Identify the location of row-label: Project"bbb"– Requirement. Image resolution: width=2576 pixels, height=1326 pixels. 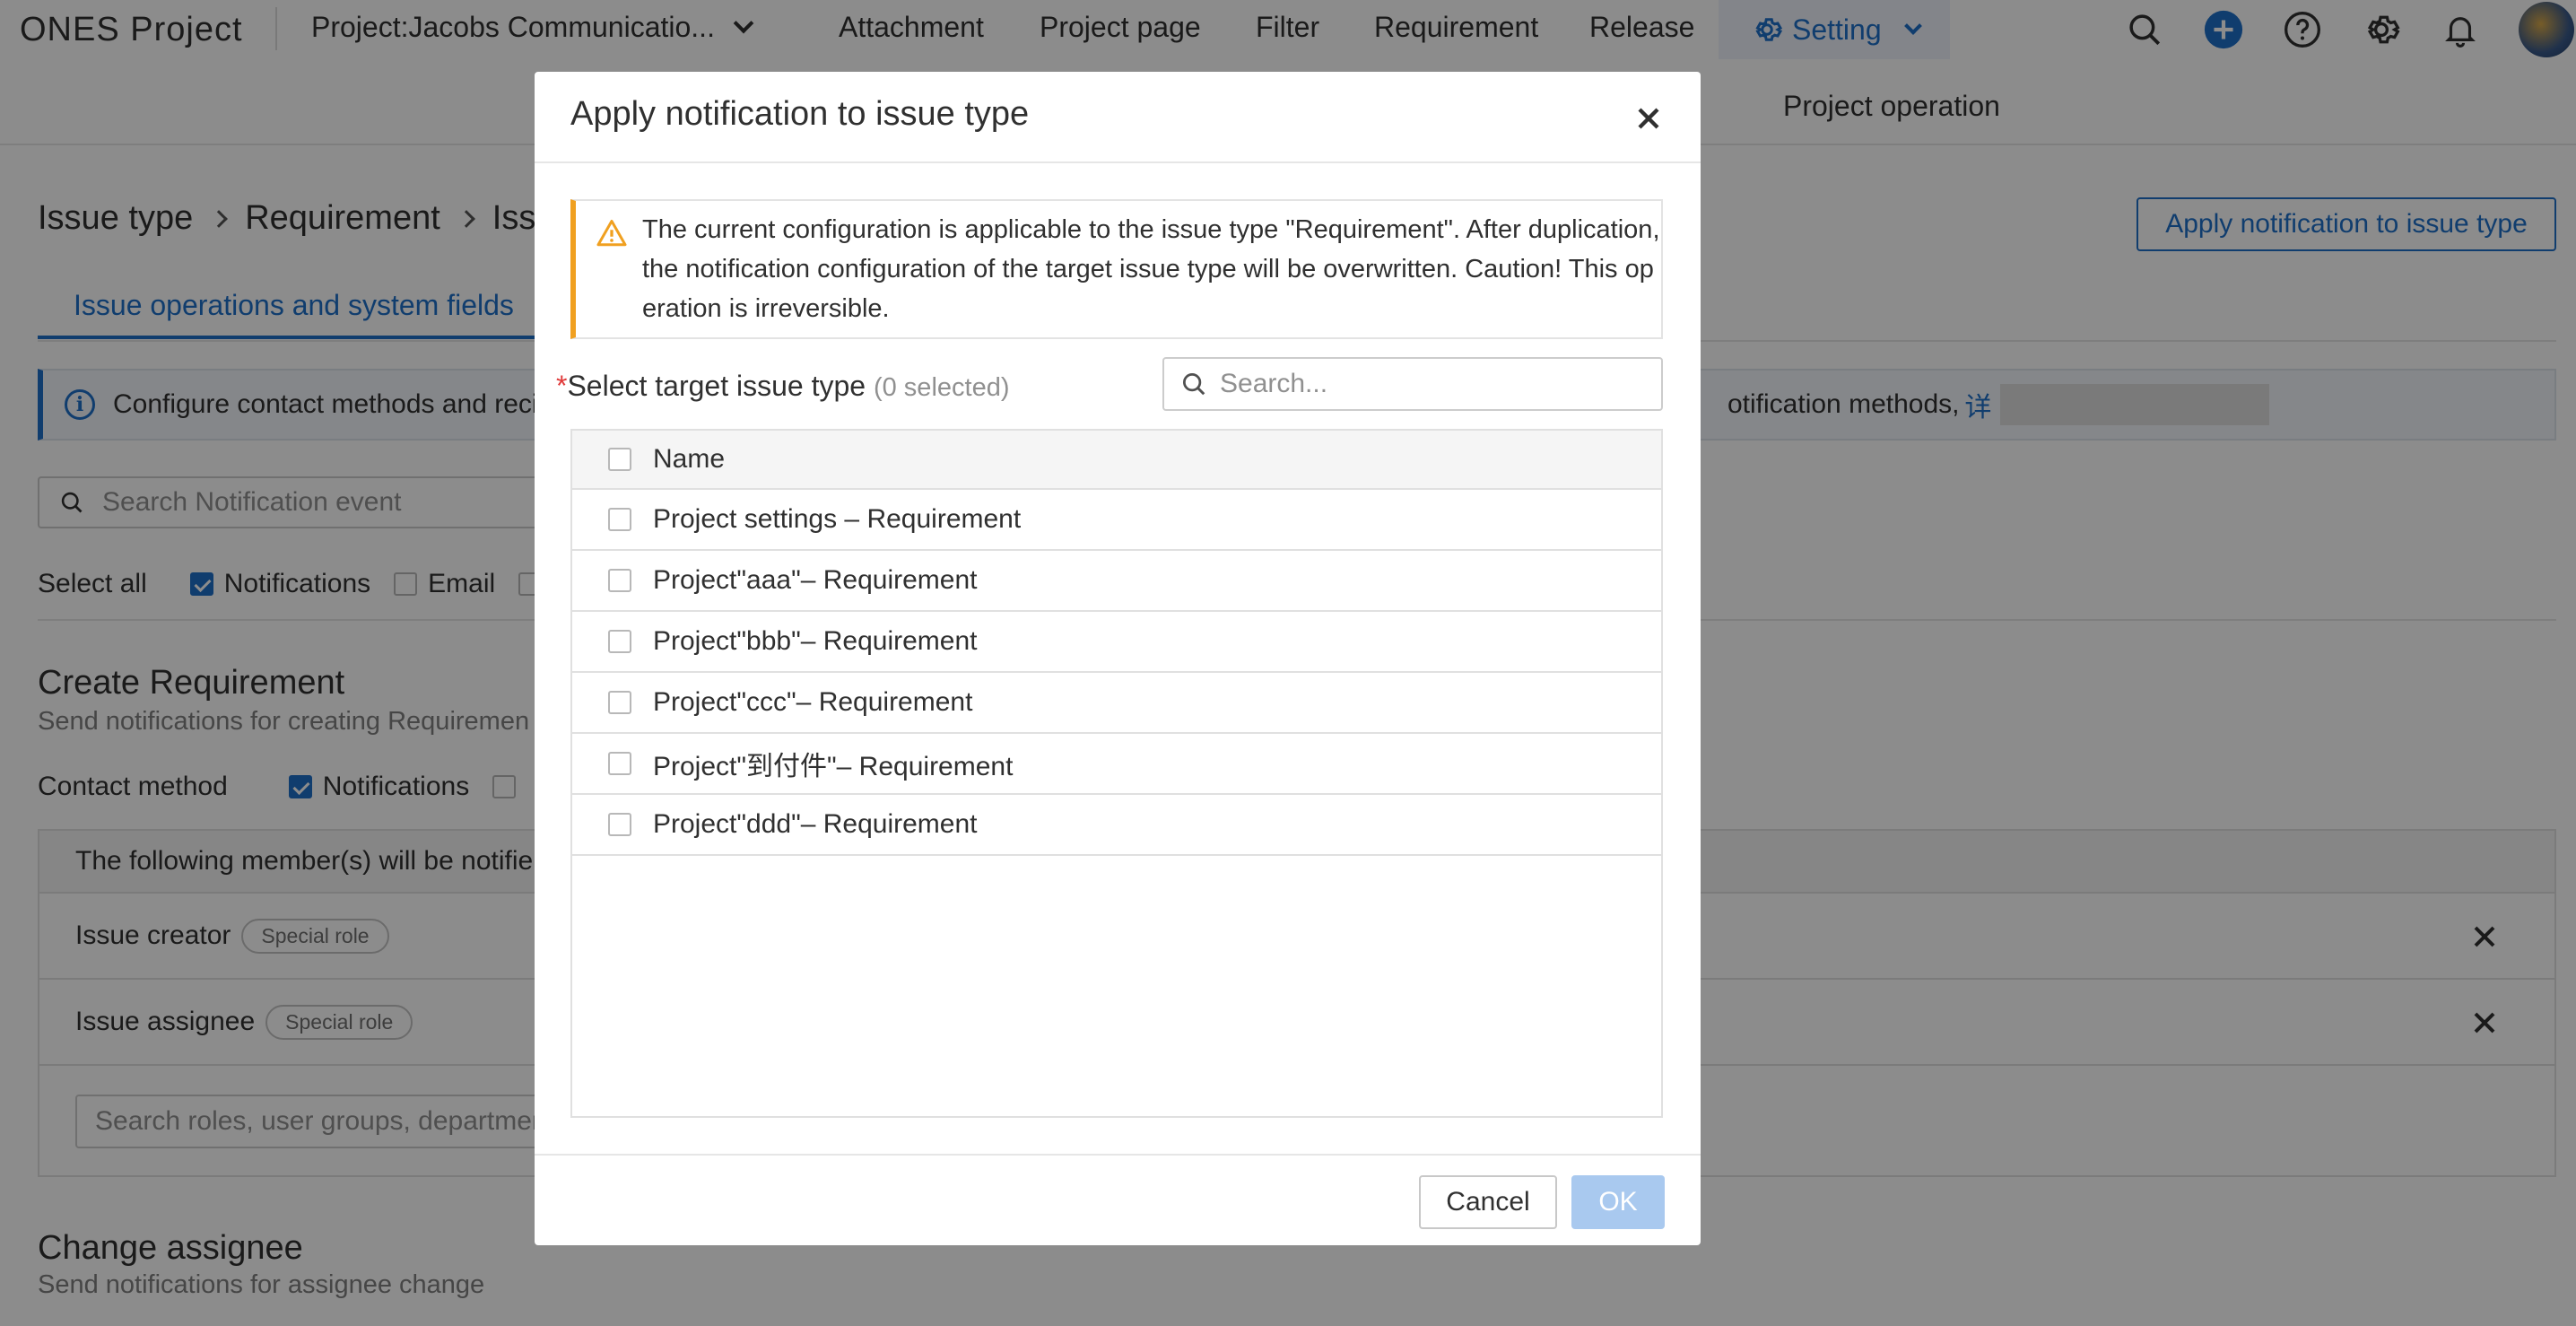
(815, 641).